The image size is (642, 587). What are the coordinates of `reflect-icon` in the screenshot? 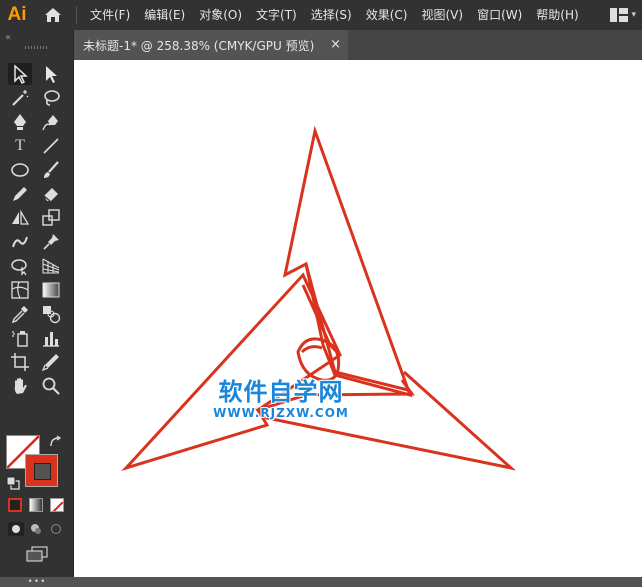 It's located at (21, 217).